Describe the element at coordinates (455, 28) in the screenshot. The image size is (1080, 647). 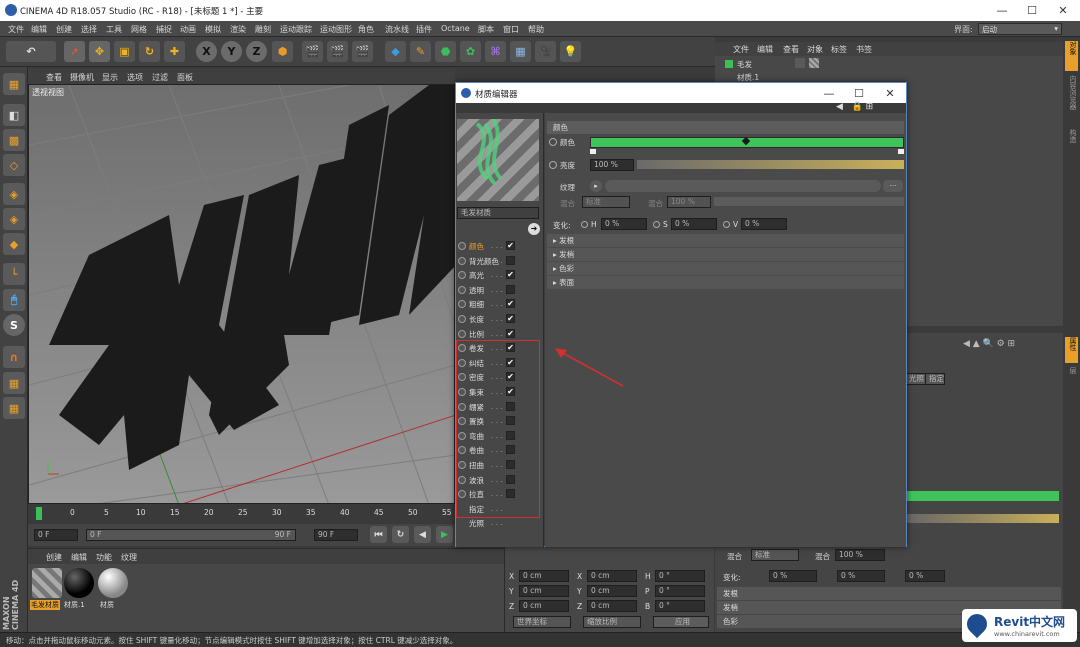
I see `menu-octane: Octane` at that location.